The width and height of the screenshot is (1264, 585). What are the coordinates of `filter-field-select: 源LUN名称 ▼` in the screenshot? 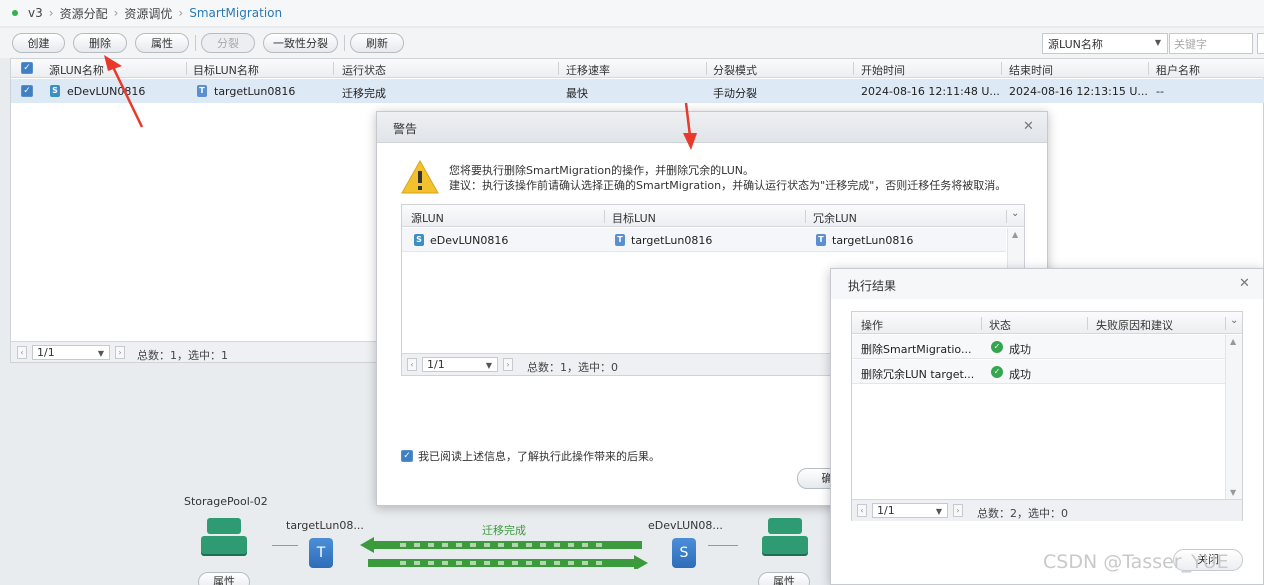 It's located at (1105, 43).